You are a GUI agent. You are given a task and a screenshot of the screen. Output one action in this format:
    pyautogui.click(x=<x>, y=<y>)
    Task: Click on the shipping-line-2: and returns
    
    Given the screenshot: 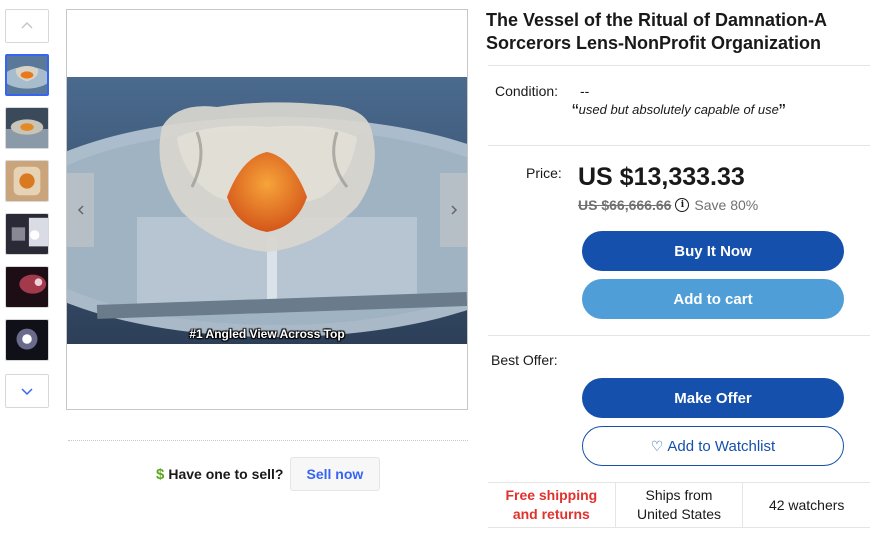 What is the action you would take?
    pyautogui.click(x=551, y=514)
    